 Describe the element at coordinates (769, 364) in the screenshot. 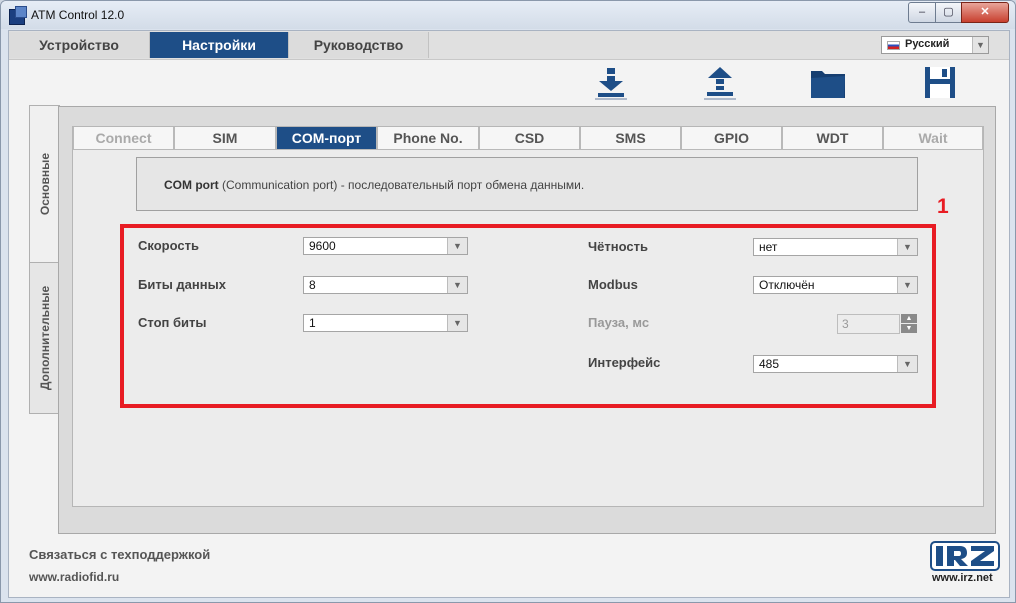

I see `interface-value: 485` at that location.